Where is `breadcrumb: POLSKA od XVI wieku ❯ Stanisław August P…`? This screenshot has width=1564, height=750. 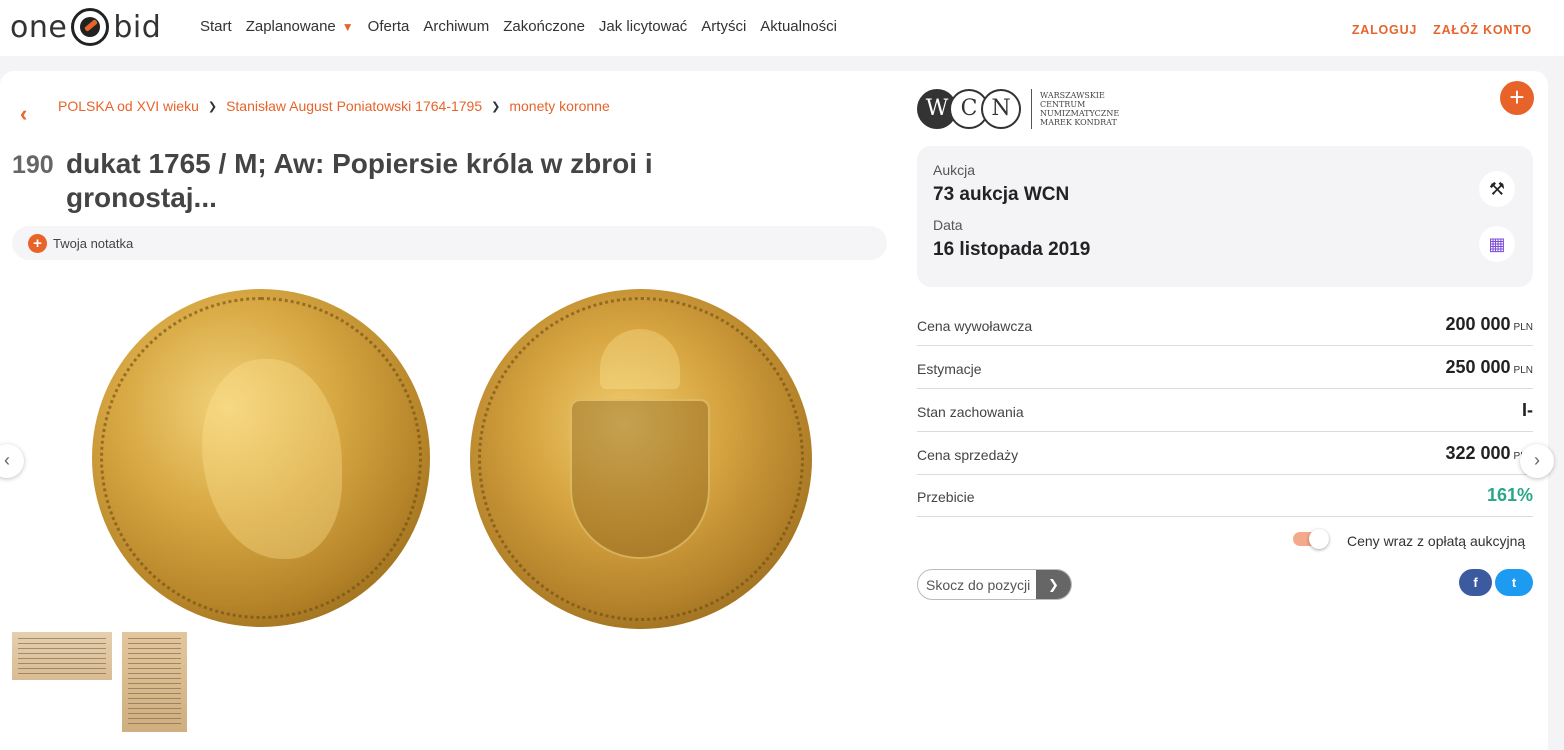 breadcrumb: POLSKA od XVI wieku ❯ Stanisław August P… is located at coordinates (334, 106).